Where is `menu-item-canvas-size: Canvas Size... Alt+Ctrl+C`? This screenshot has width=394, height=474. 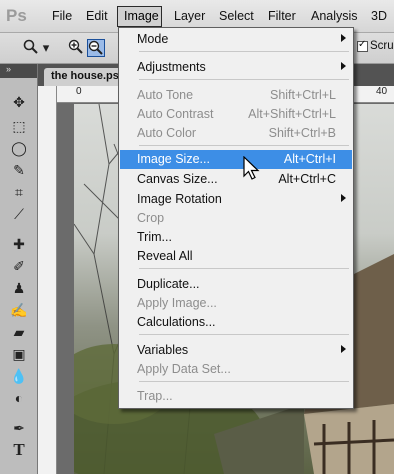 menu-item-canvas-size: Canvas Size... Alt+Ctrl+C is located at coordinates (236, 179).